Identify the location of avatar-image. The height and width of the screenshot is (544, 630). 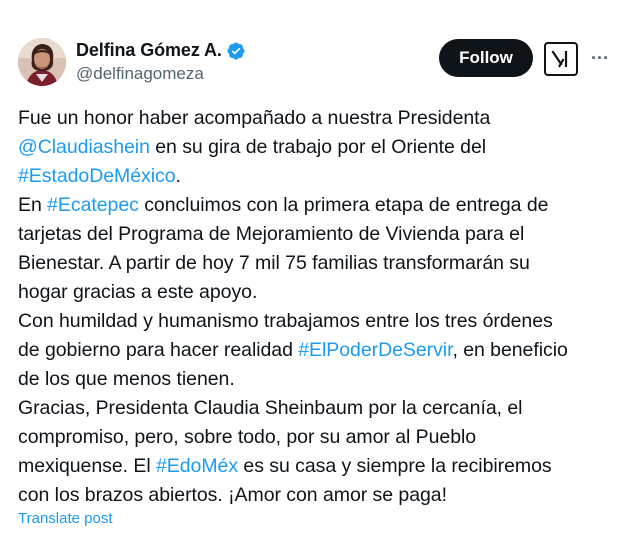
(42, 62).